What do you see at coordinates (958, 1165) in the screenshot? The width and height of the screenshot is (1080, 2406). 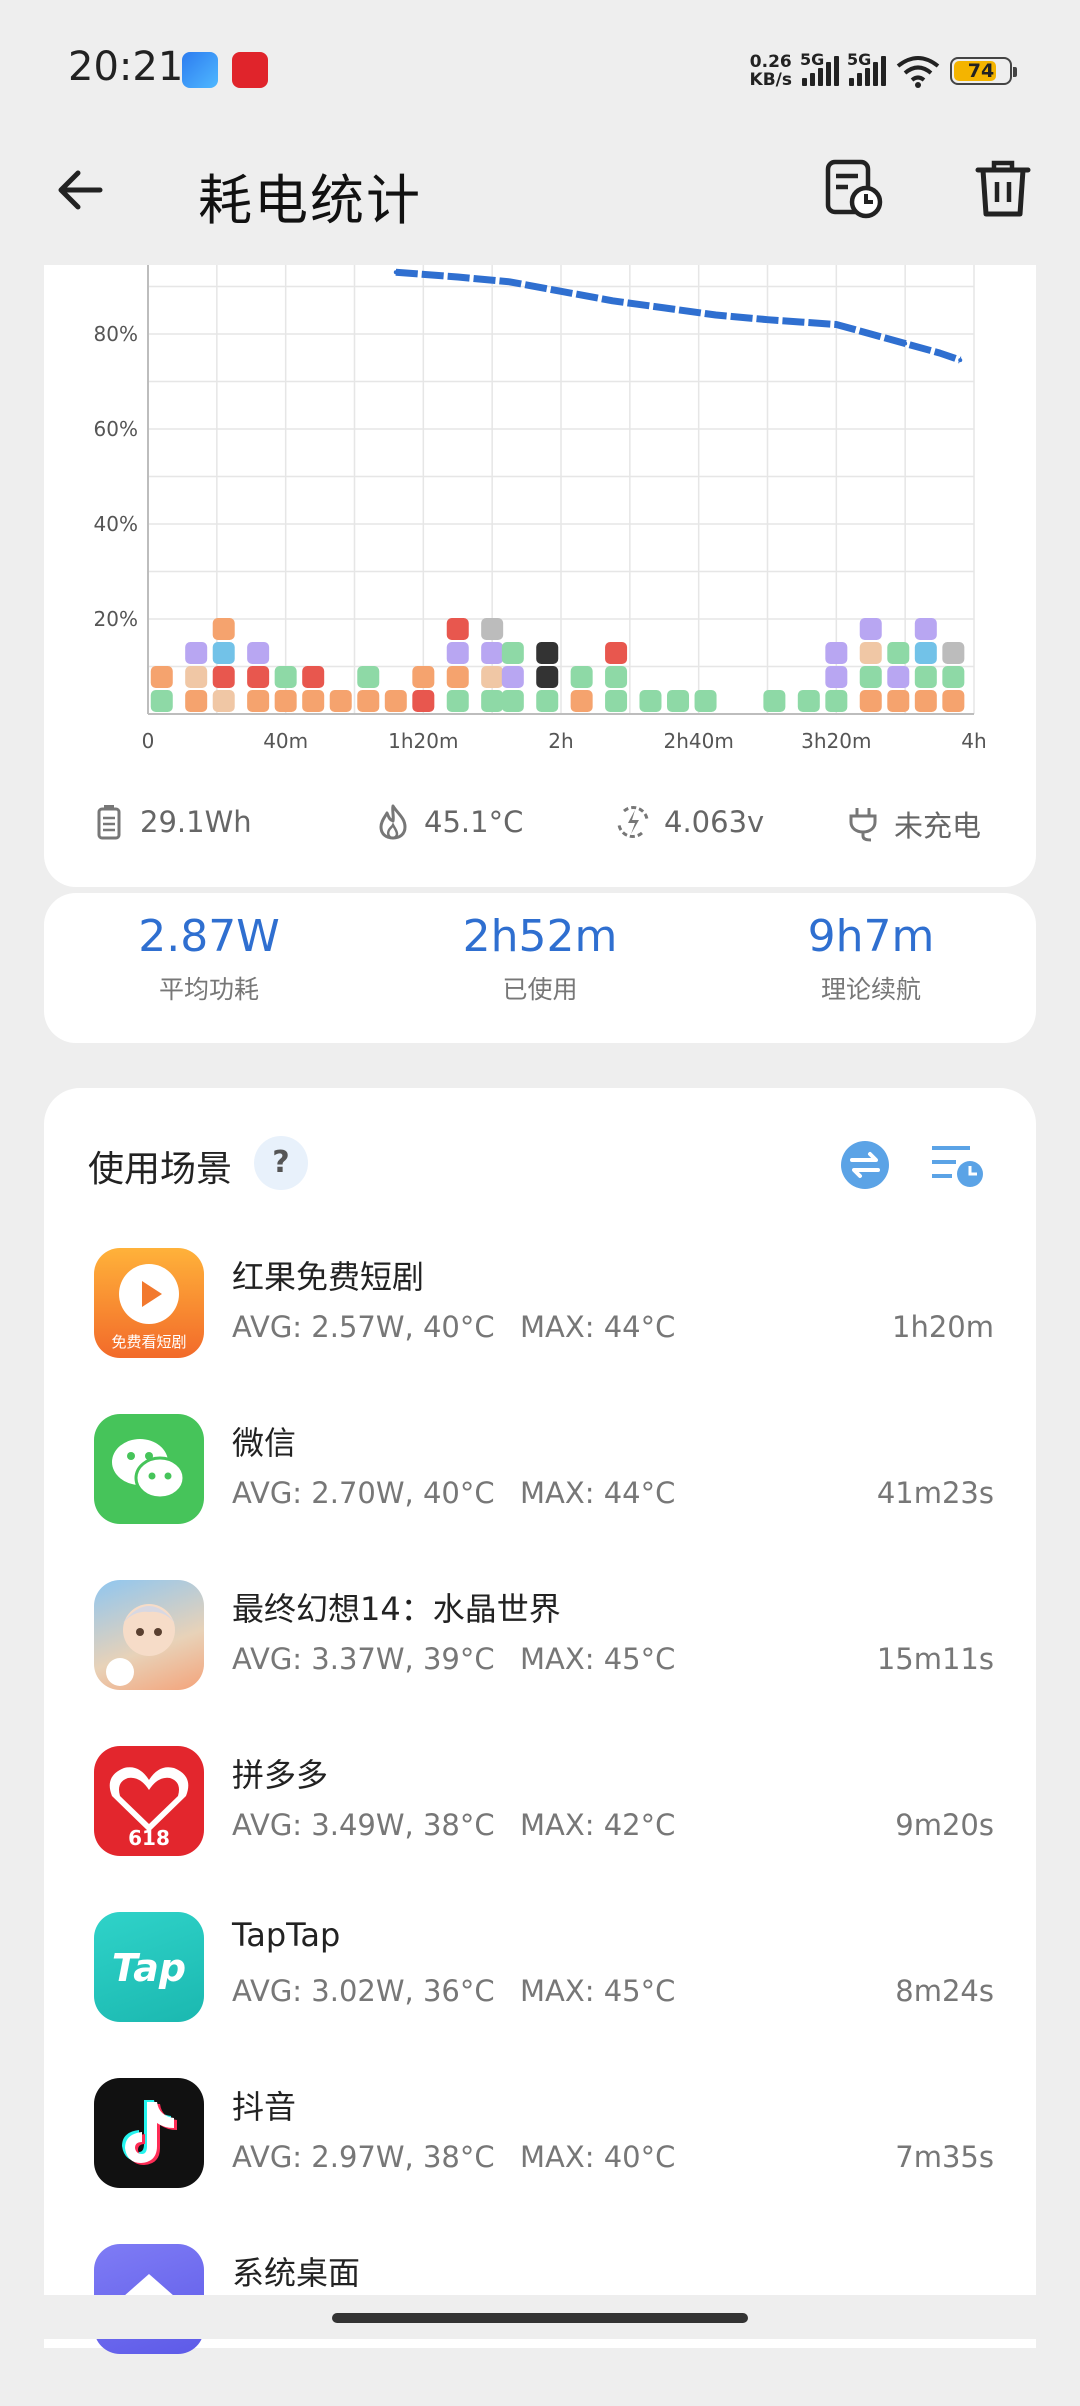 I see `sort-by-time-icon` at bounding box center [958, 1165].